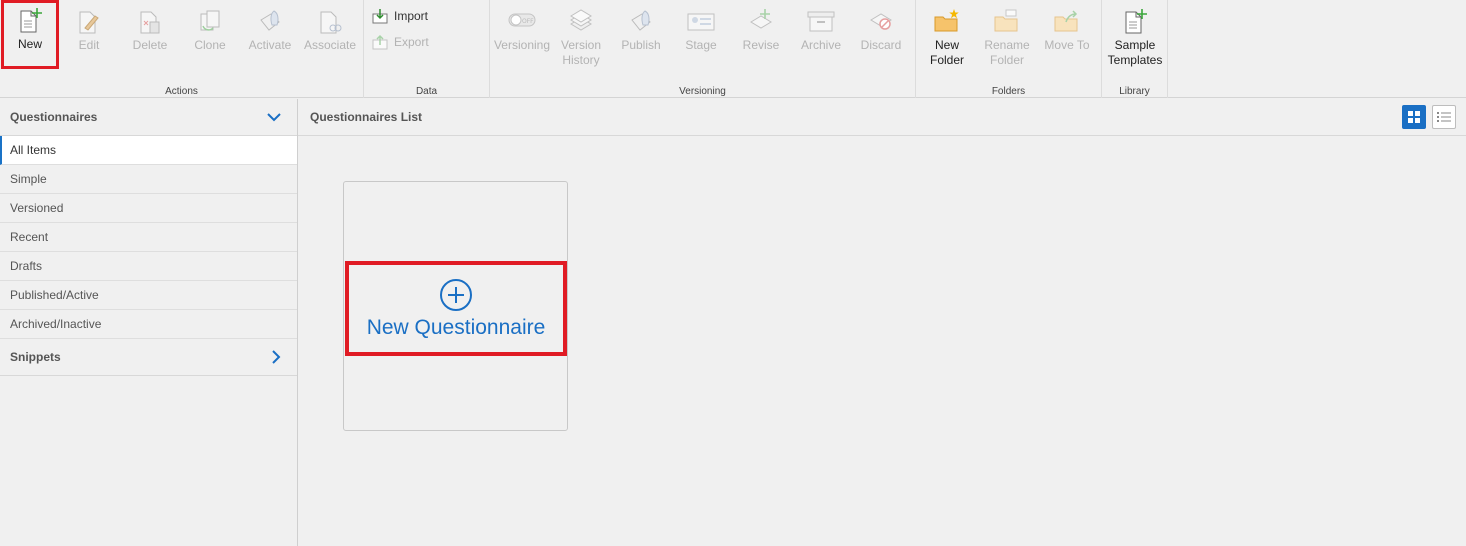 The height and width of the screenshot is (546, 1466). I want to click on associate-button: Associate, so click(330, 39).